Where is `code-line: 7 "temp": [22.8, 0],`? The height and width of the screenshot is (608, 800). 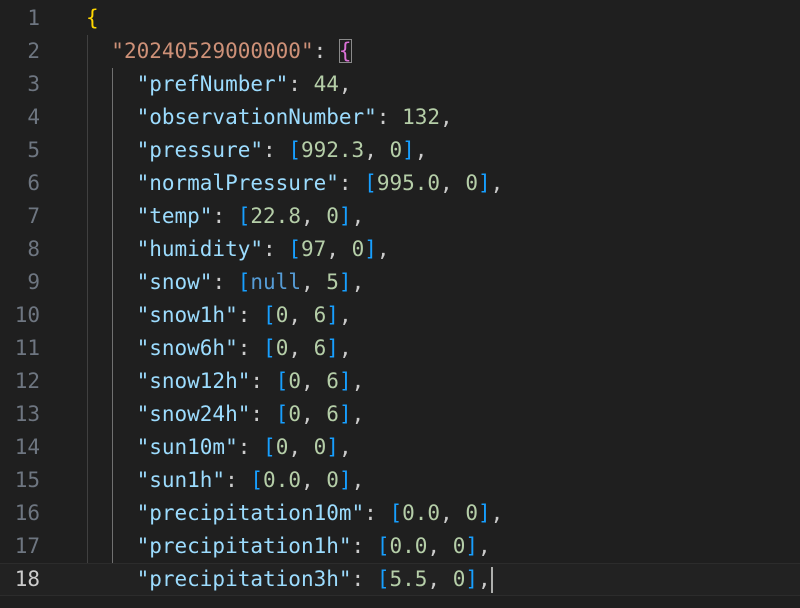
code-line: 7 "temp": [22.8, 0], is located at coordinates (400, 216).